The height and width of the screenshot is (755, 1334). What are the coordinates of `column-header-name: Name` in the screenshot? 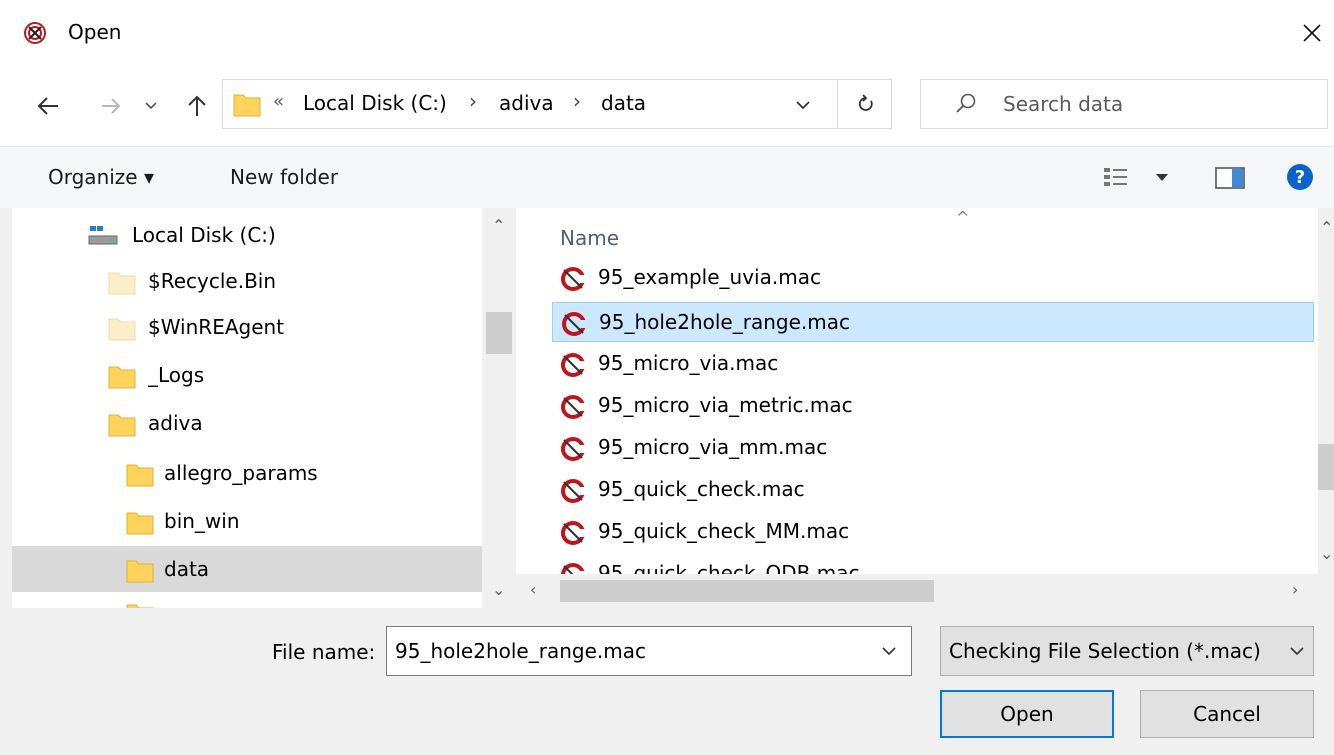 It's located at (589, 238).